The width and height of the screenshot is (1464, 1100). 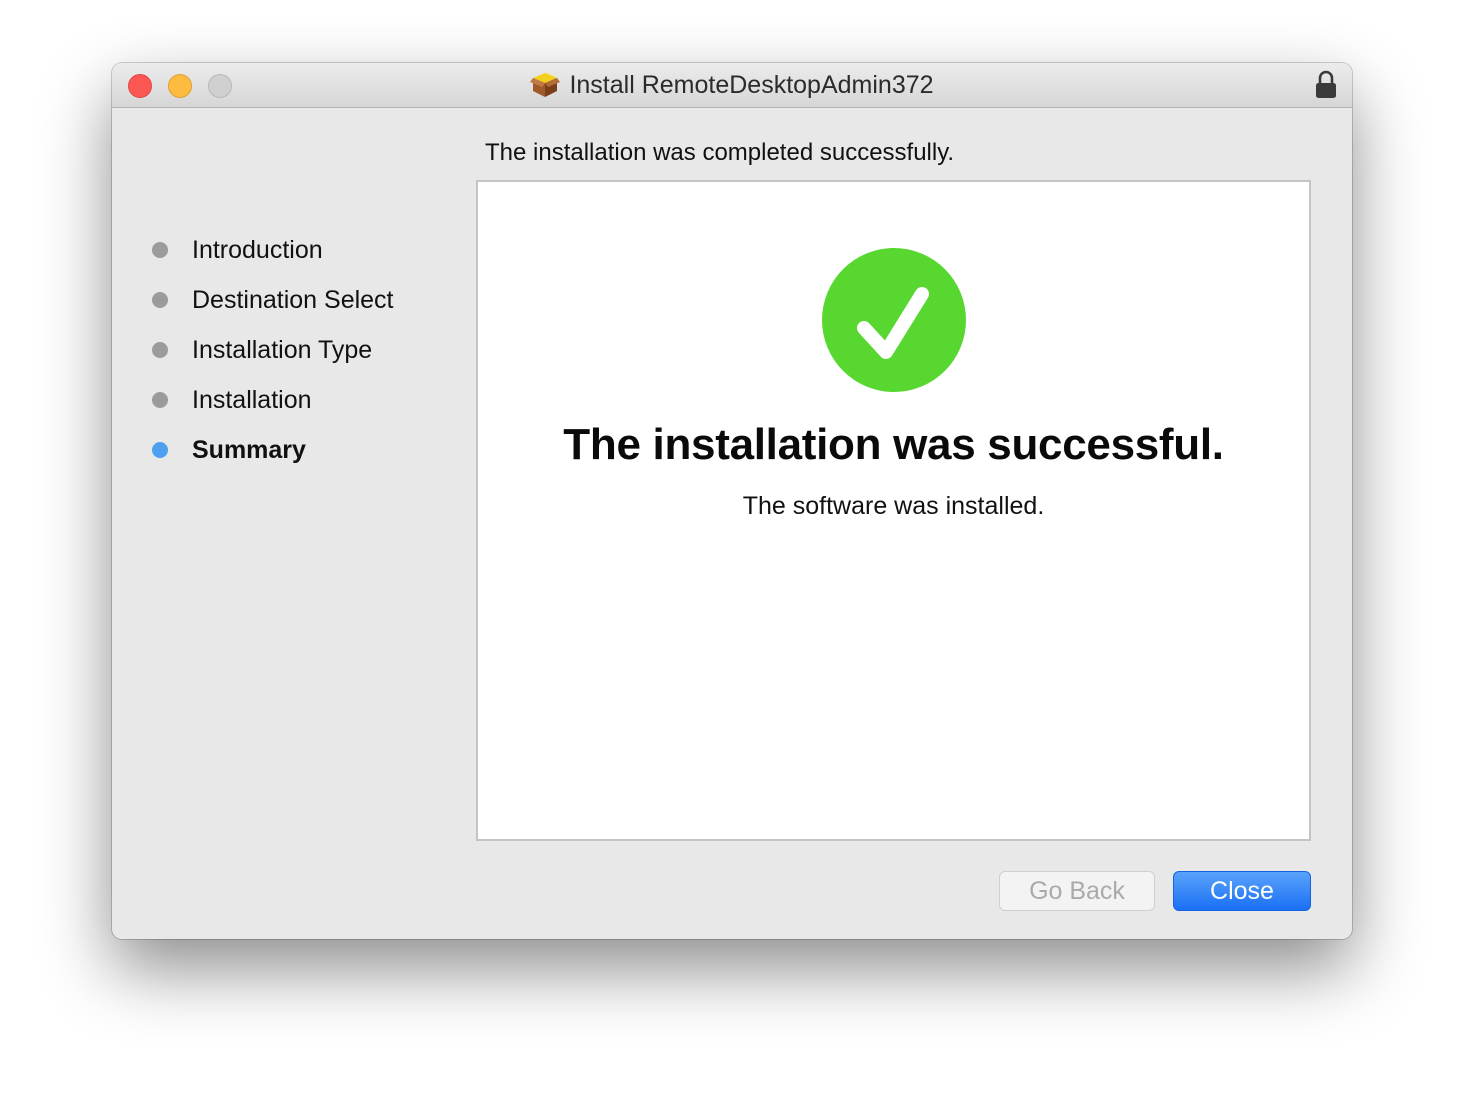 I want to click on step-summary: Summary, so click(x=271, y=450).